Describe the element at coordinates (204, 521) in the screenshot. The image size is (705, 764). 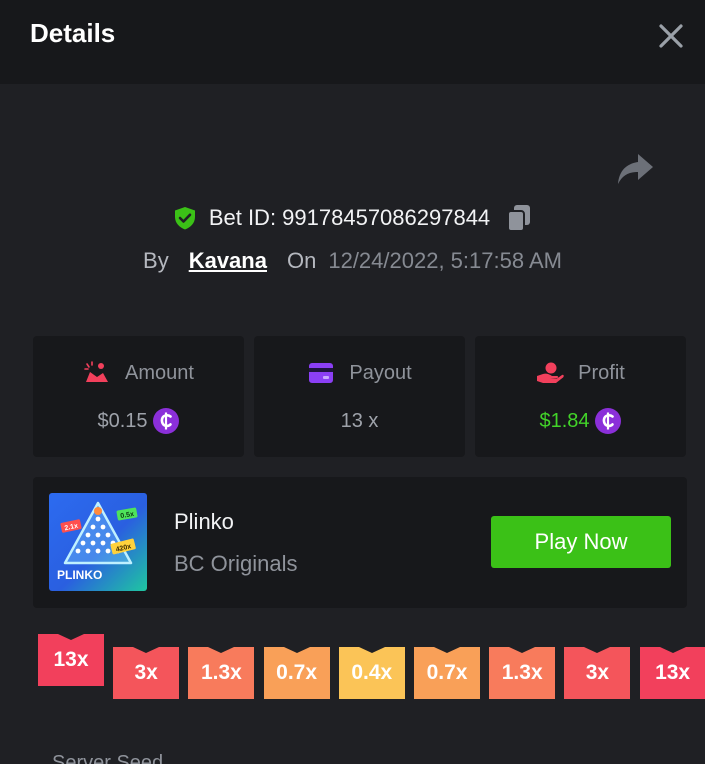
I see `game-name: Plinko` at that location.